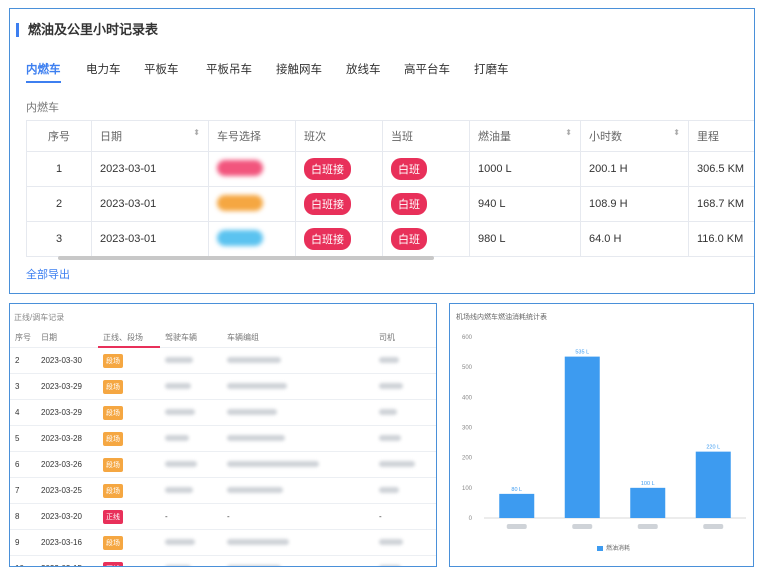  Describe the element at coordinates (23, 412) in the screenshot. I see `row-number: 4` at that location.